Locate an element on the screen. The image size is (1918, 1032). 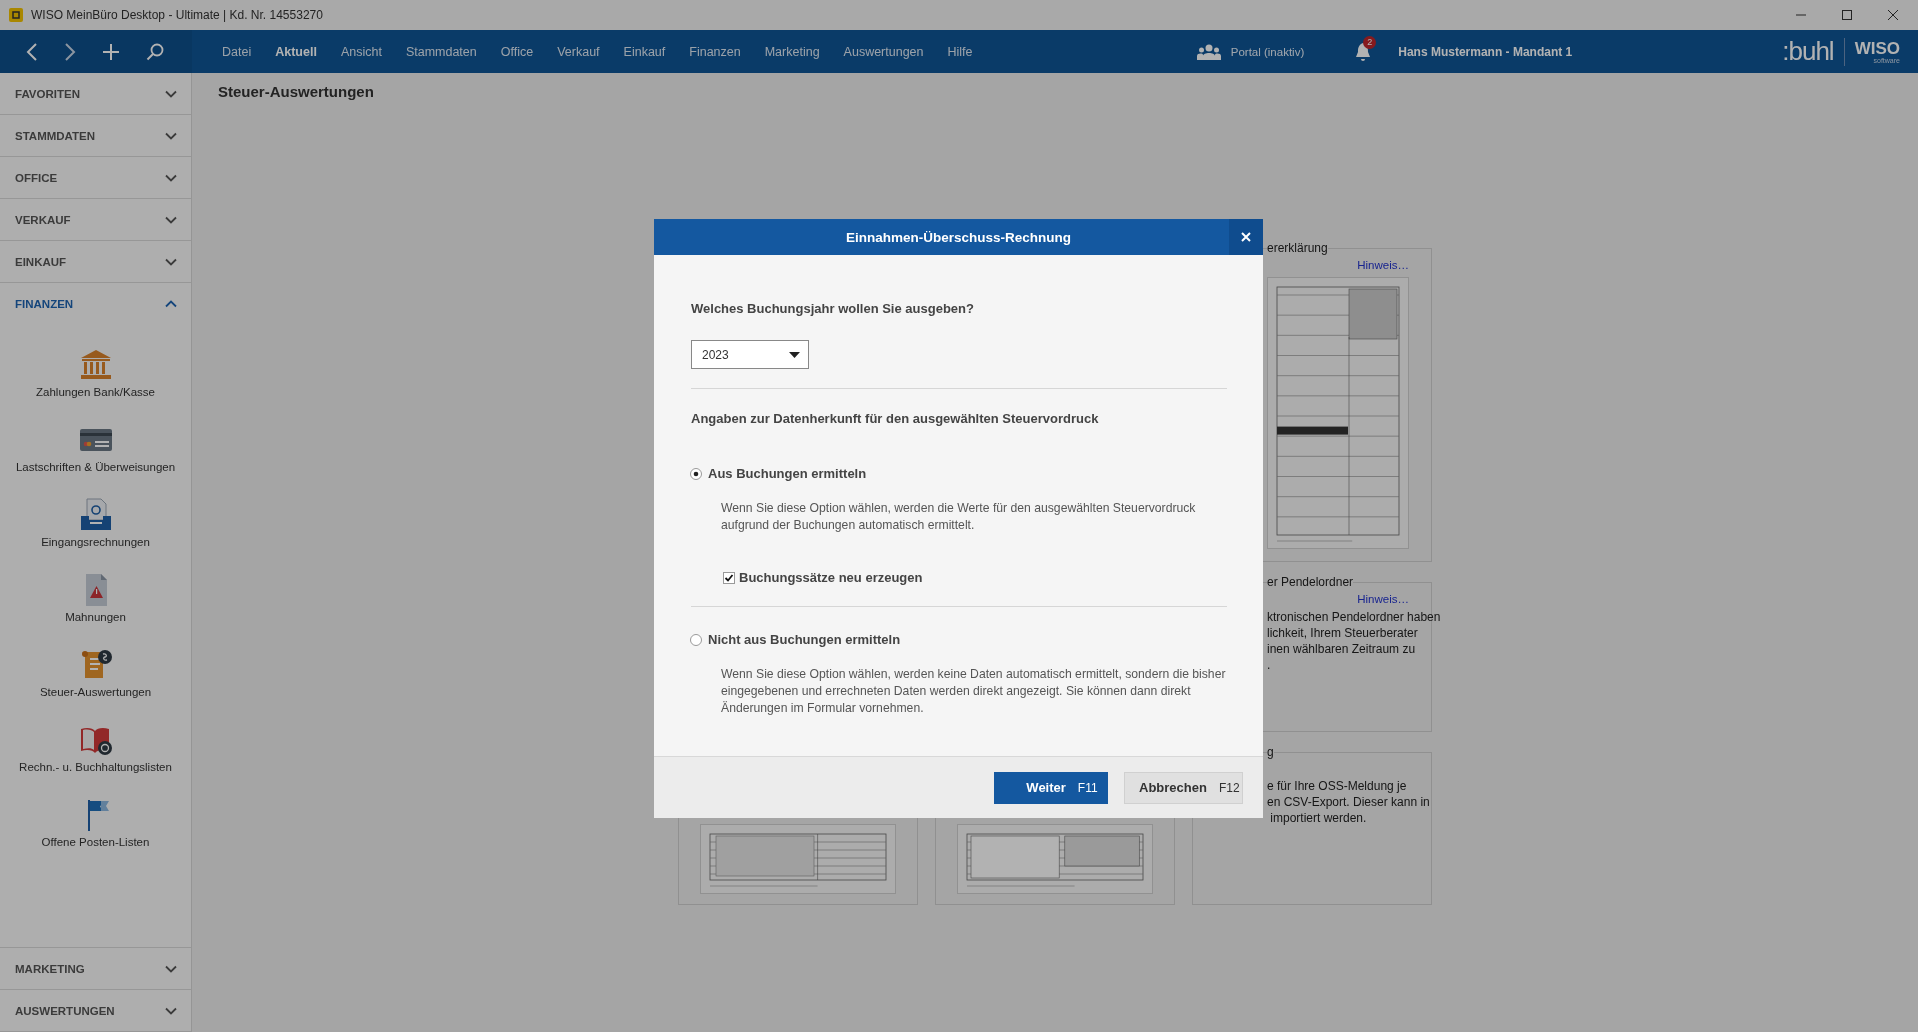
menu-item: Aktuell is located at coordinates (296, 51).